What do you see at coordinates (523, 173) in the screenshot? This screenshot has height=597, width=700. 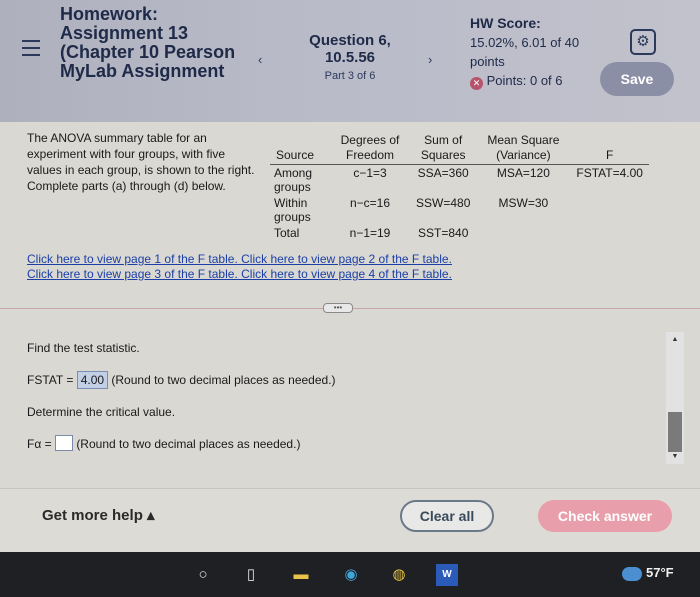 I see `table-cell: MSA=120` at bounding box center [523, 173].